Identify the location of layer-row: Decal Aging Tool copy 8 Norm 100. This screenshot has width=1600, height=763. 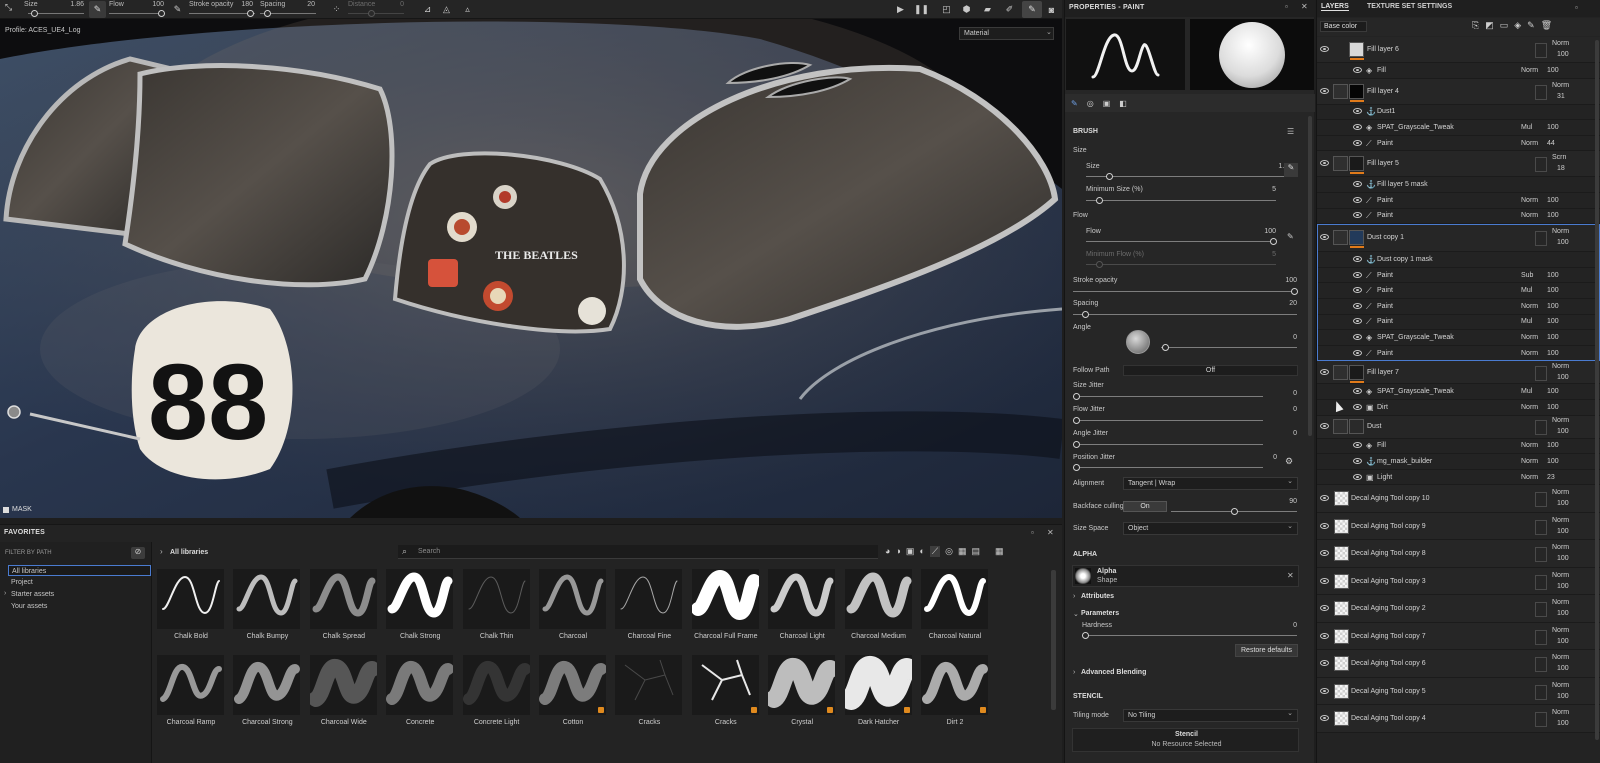
(1458, 554).